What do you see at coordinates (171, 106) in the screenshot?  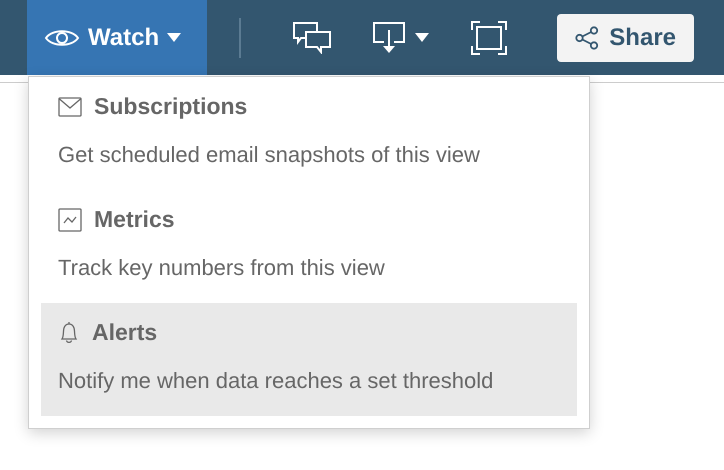 I see `menu-item-title: Subscriptions` at bounding box center [171, 106].